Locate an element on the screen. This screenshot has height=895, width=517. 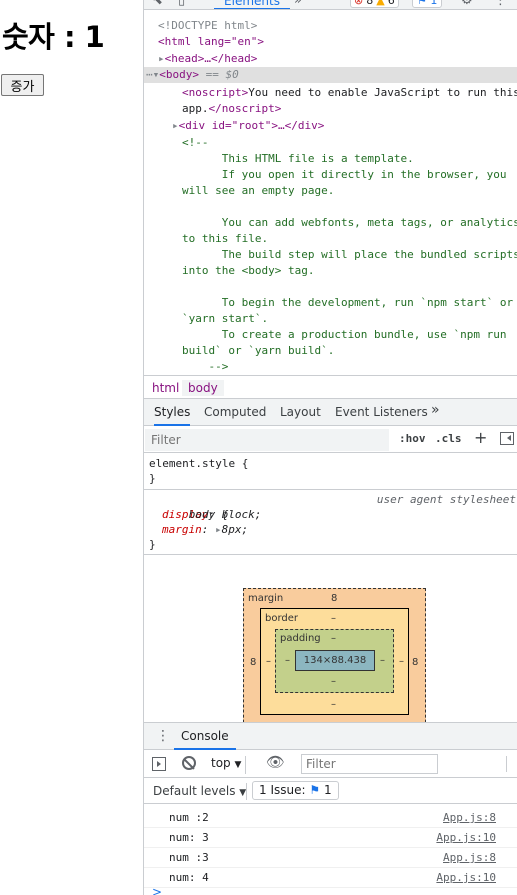
toggle-sidebar-icon is located at coordinates (507, 438).